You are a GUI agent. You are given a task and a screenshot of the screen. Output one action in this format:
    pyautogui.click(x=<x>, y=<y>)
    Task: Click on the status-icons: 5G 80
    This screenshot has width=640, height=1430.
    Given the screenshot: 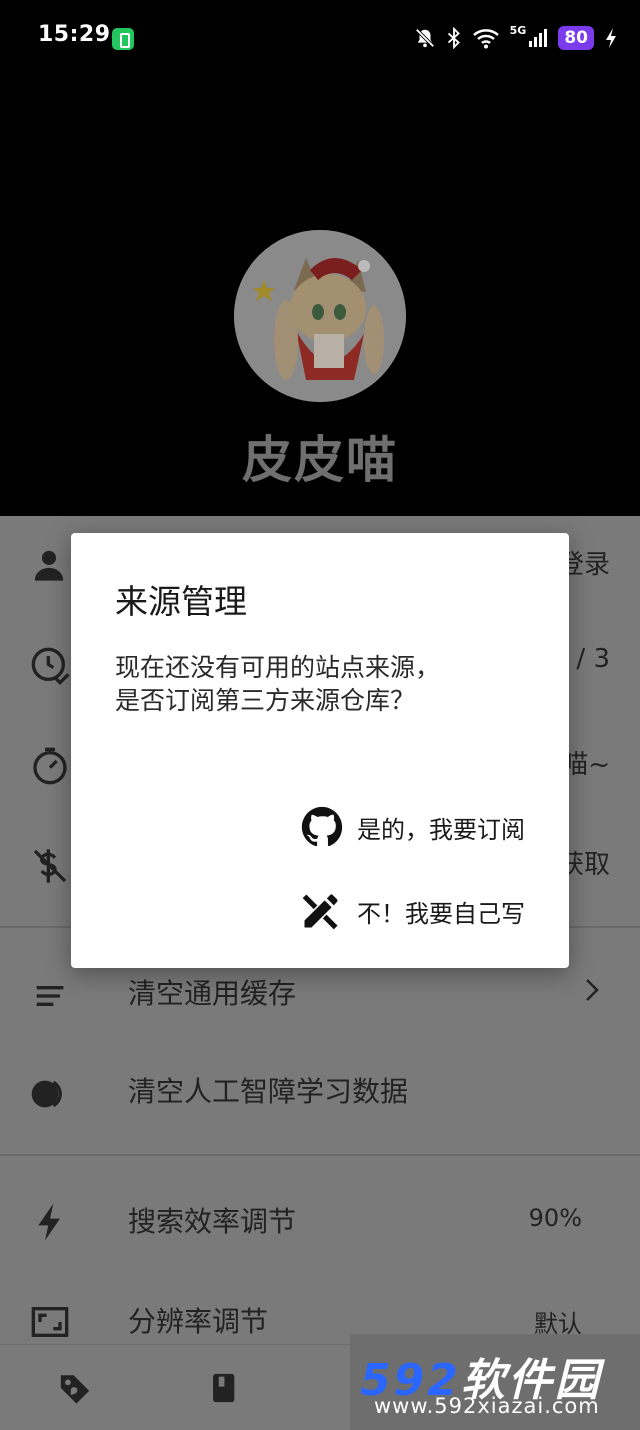 What is the action you would take?
    pyautogui.click(x=516, y=38)
    